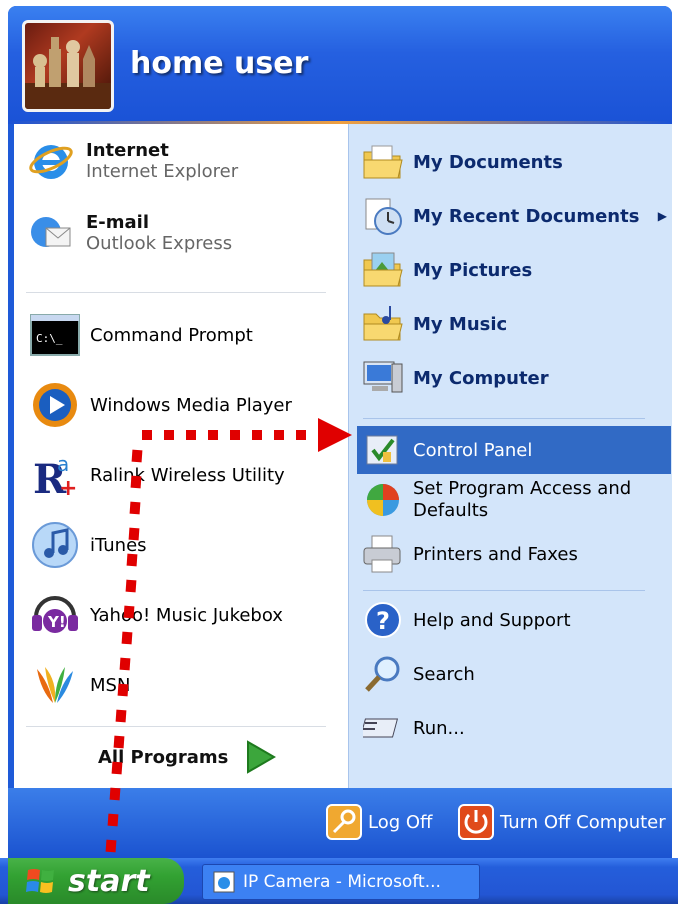 The width and height of the screenshot is (678, 904). Describe the element at coordinates (476, 822) in the screenshot. I see `power-icon` at that location.